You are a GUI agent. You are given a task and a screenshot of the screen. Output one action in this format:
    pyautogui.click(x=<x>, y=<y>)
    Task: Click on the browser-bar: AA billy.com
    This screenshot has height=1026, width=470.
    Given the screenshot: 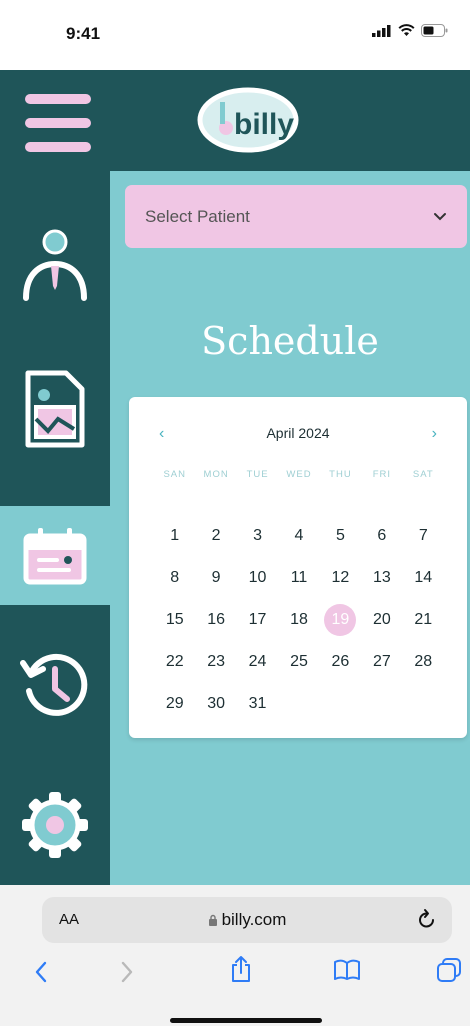 What is the action you would take?
    pyautogui.click(x=235, y=955)
    